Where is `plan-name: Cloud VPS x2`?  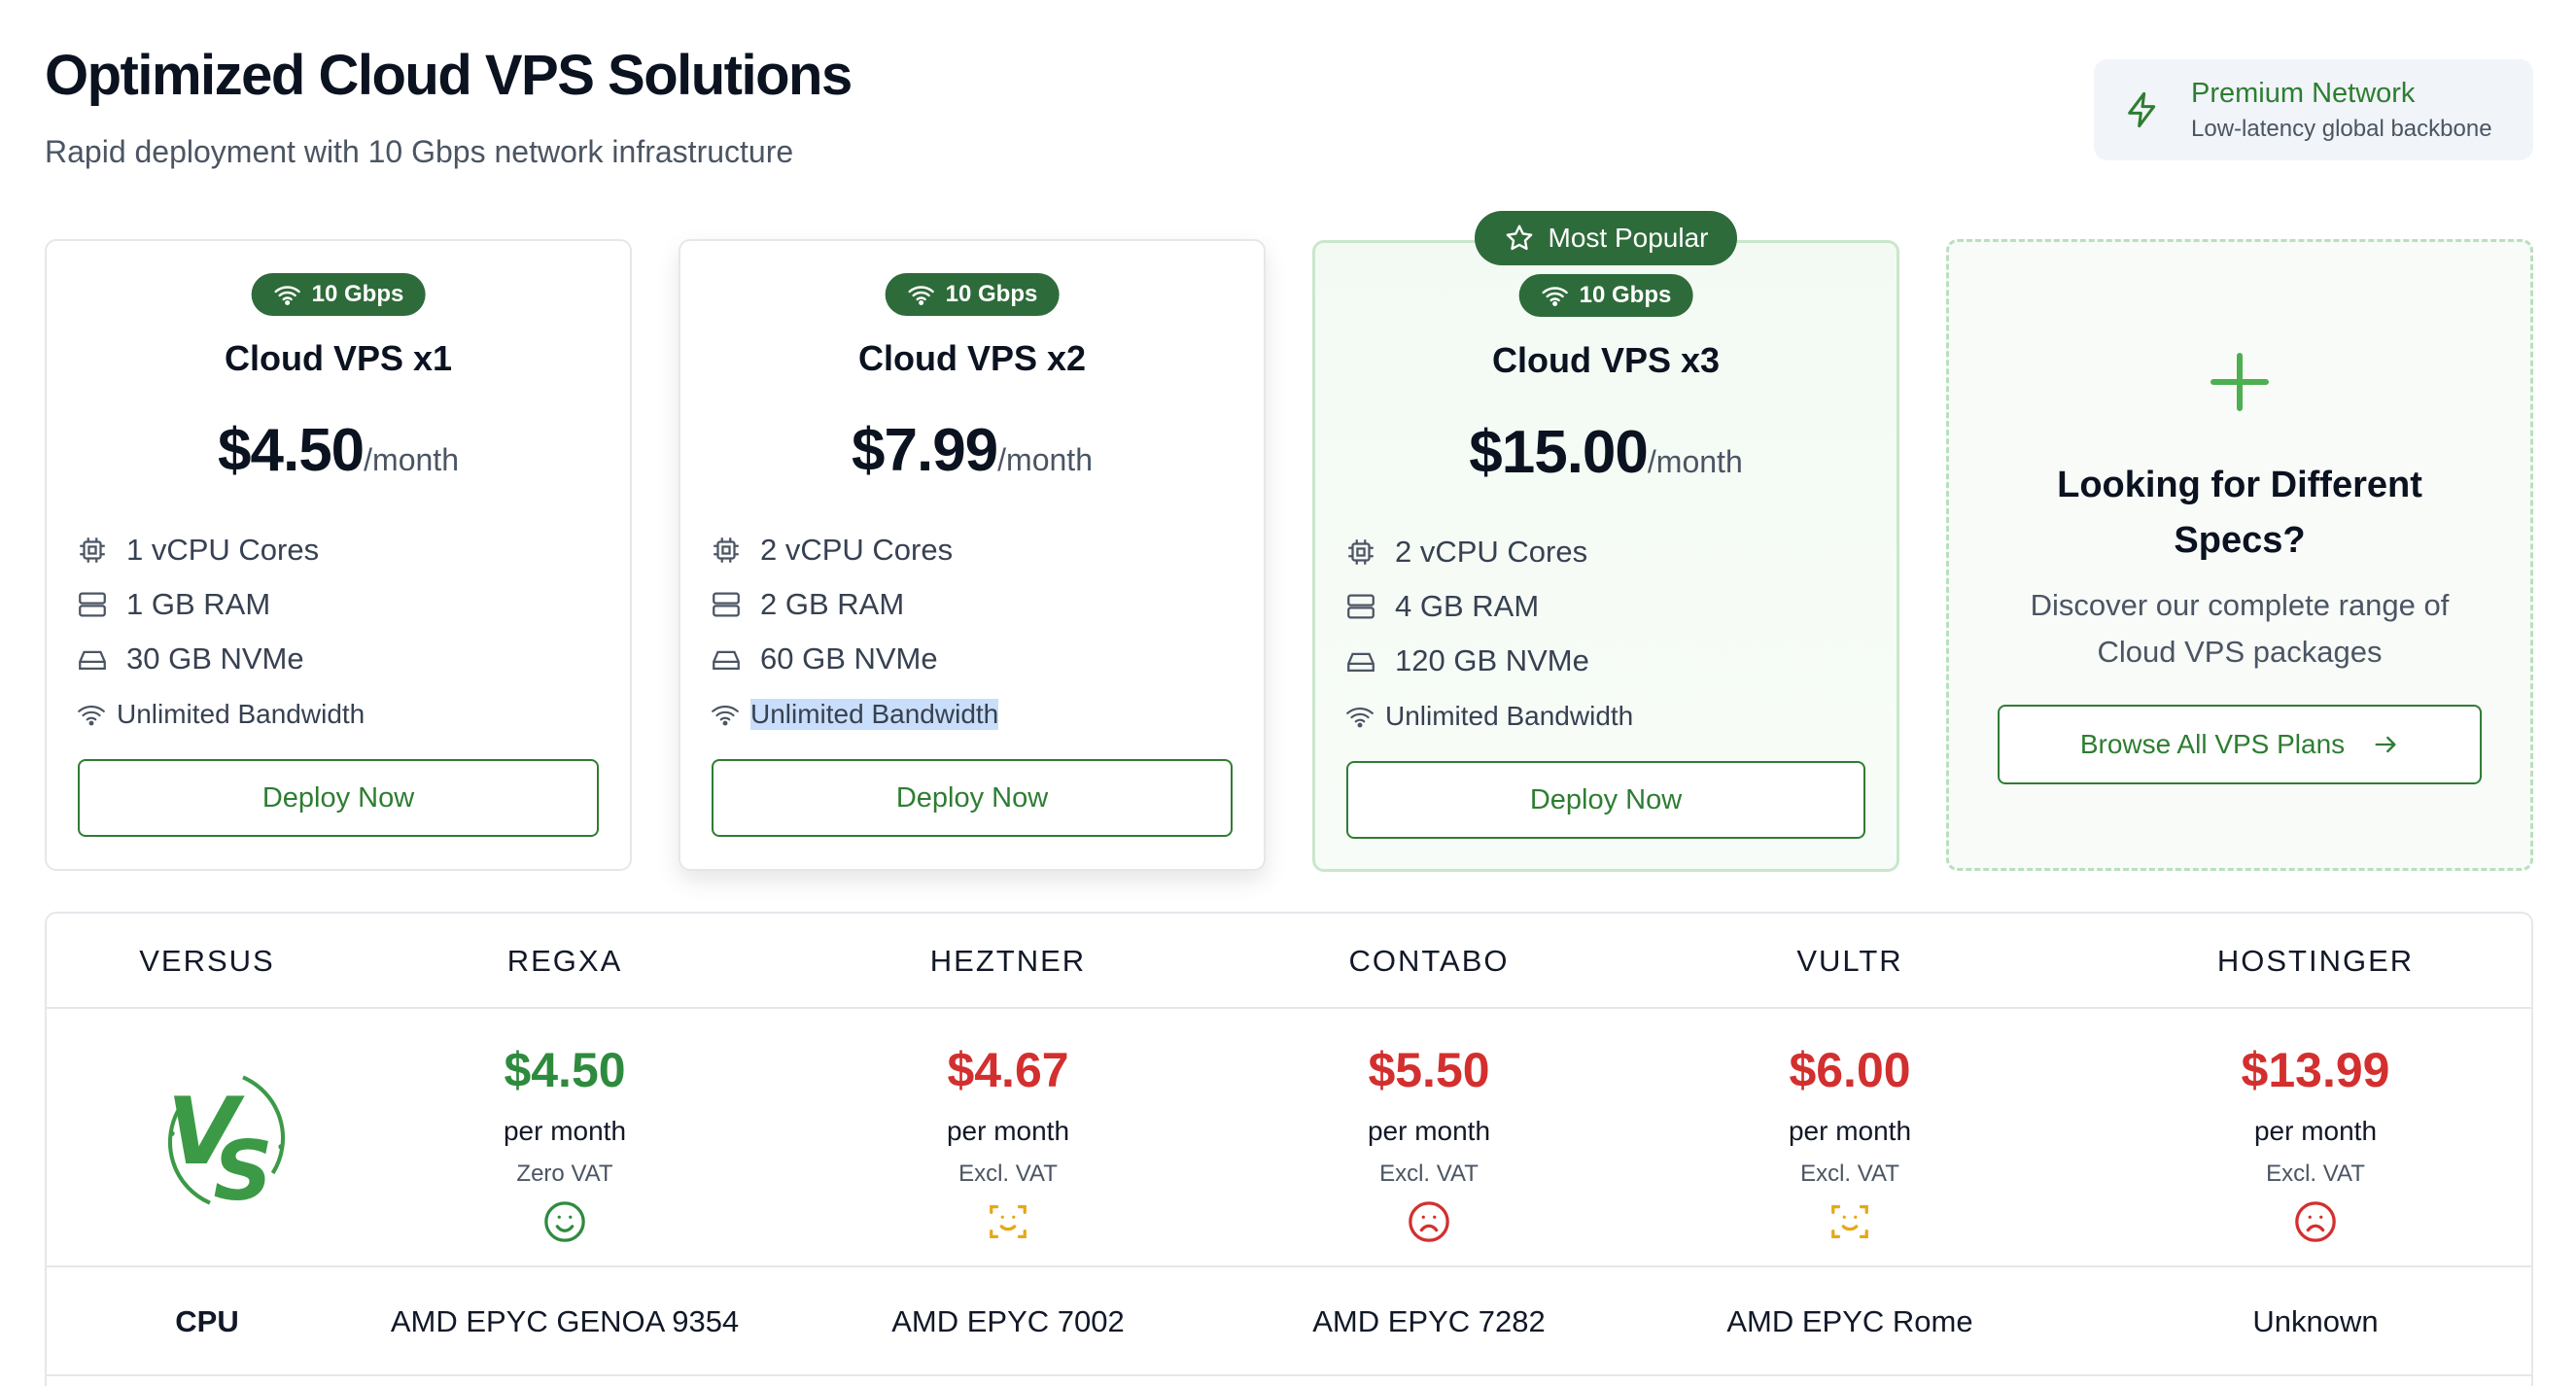 plan-name: Cloud VPS x2 is located at coordinates (972, 358).